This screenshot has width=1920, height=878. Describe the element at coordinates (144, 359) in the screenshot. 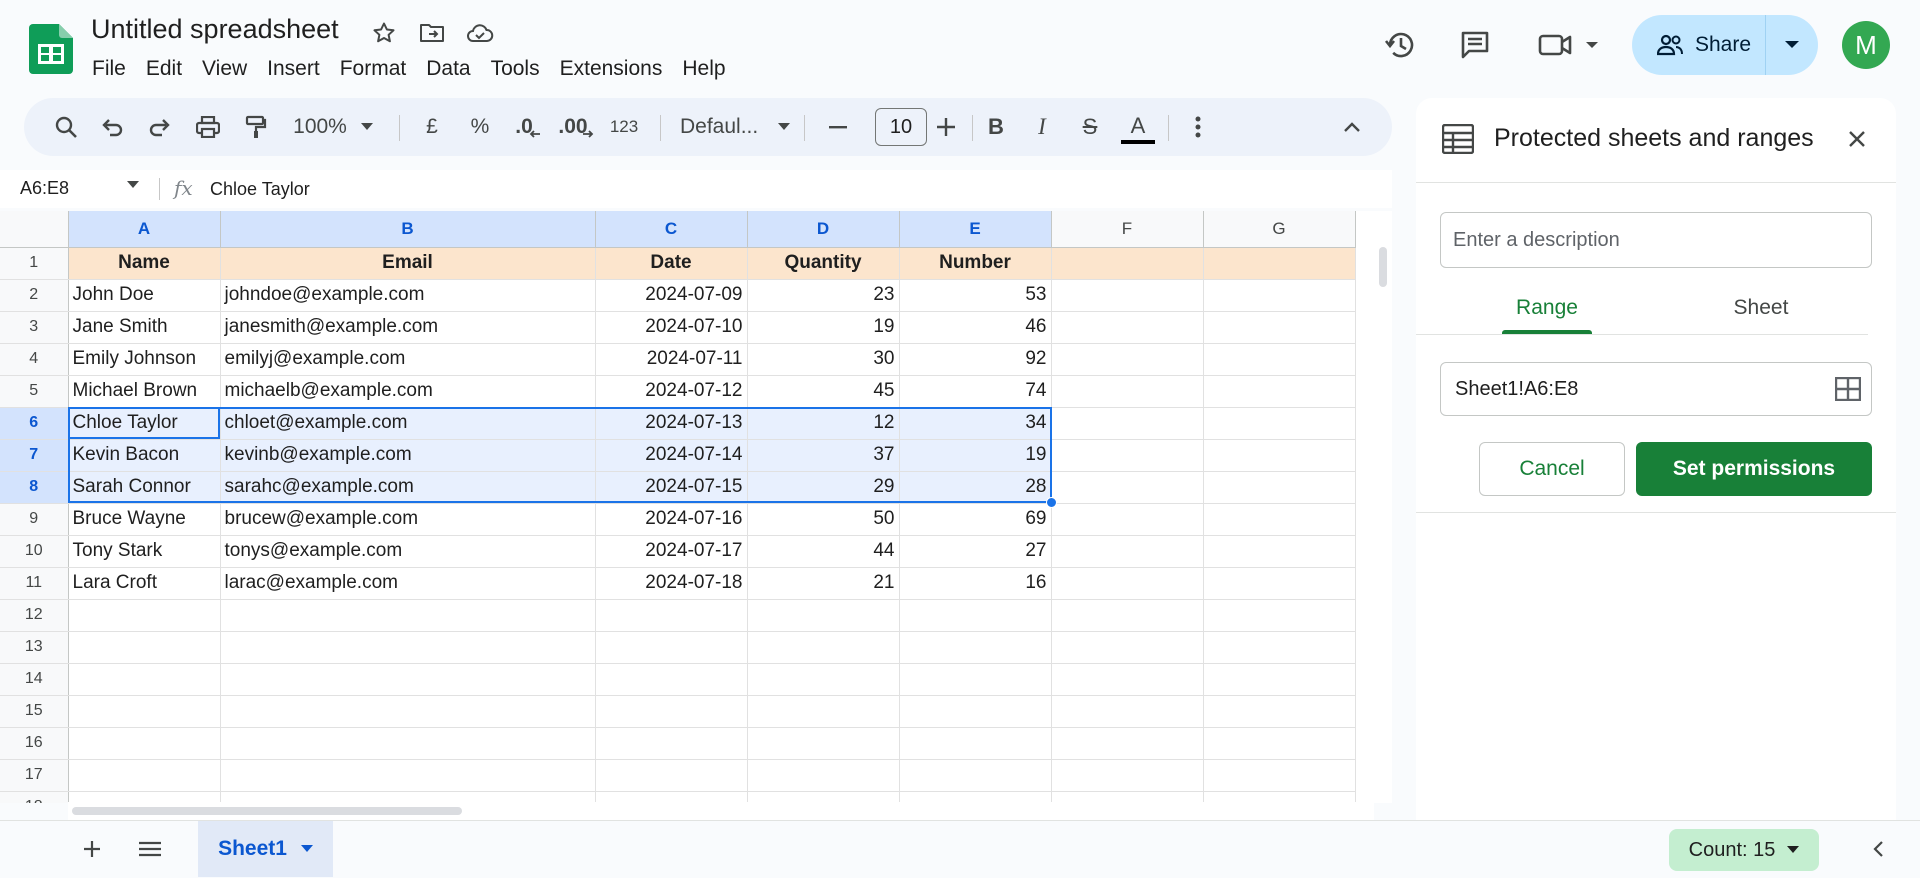

I see `table-cell: Emily Johnson` at that location.